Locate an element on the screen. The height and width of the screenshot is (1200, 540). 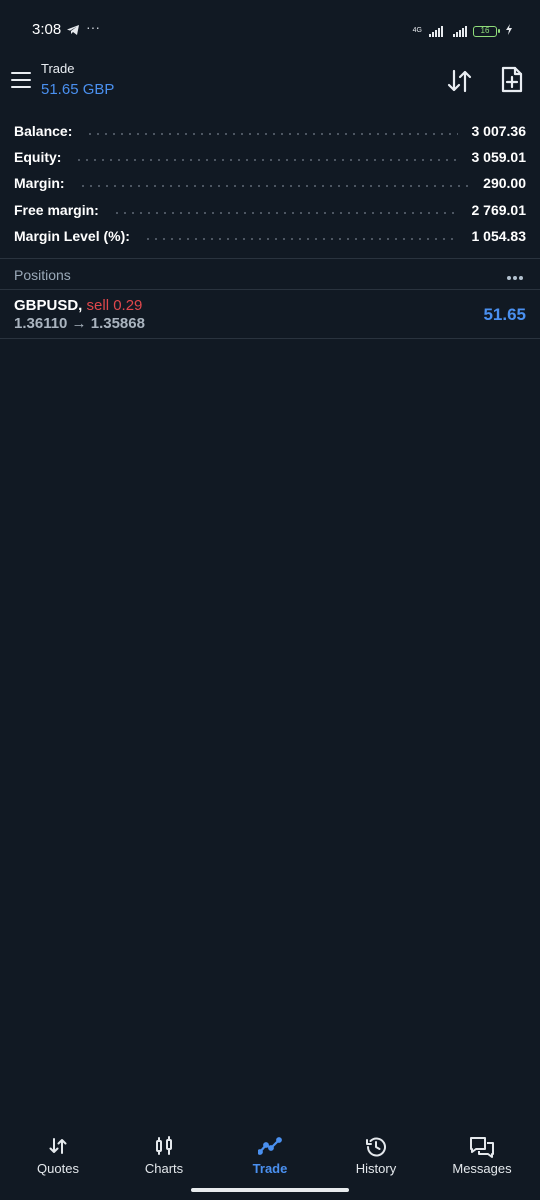
trade-icon is located at coordinates (269, 1148).